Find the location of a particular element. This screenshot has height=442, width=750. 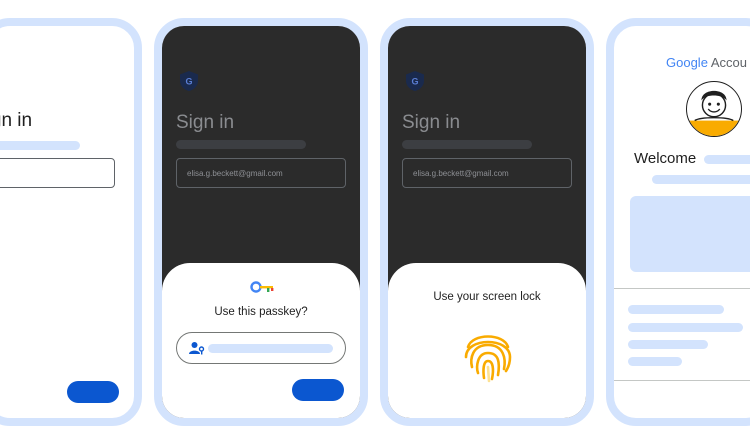

avatar-icon is located at coordinates (714, 113).